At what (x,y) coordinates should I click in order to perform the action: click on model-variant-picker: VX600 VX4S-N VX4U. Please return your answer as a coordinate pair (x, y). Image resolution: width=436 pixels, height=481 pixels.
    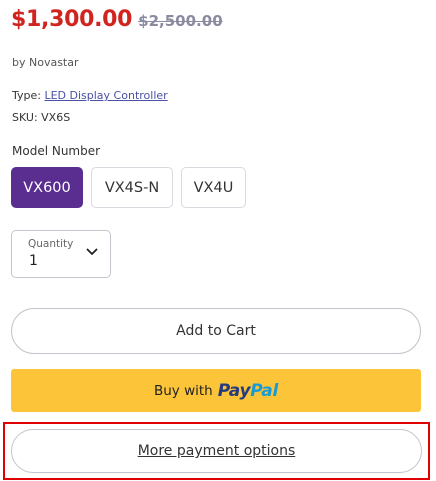
    Looking at the image, I should click on (132, 187).